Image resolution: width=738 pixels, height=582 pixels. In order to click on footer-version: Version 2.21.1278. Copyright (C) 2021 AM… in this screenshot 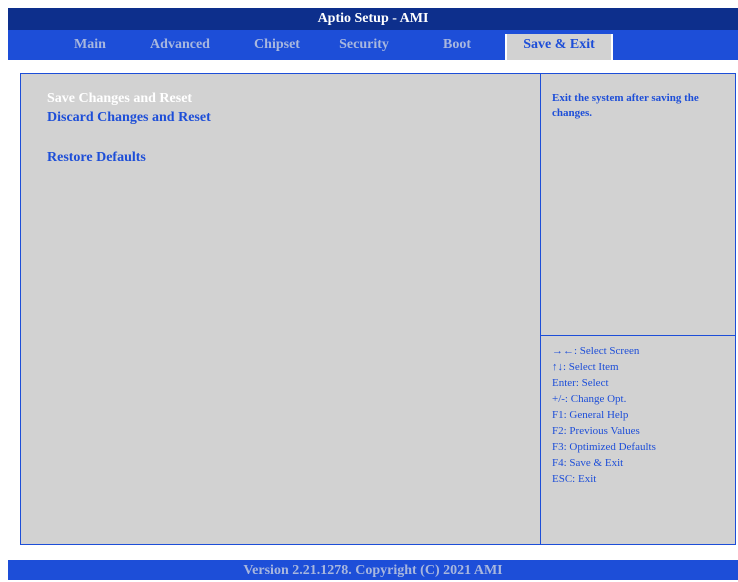, I will do `click(373, 570)`.